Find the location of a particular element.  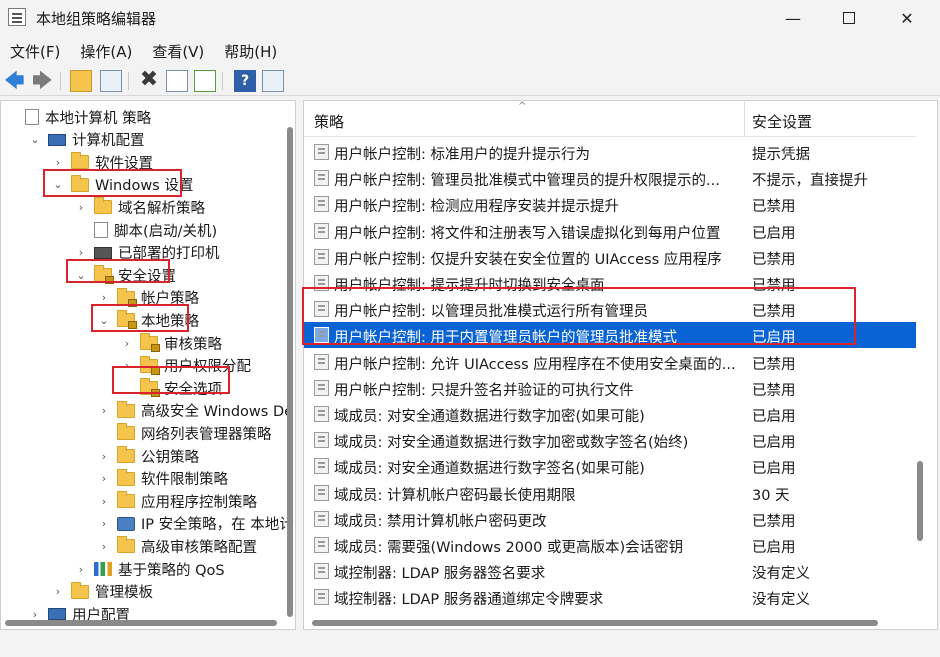

policy-row: 用户帐户控制: 管理员批准模式中管理员的提升权限提示的... 不提示，直接提升 is located at coordinates (610, 178).